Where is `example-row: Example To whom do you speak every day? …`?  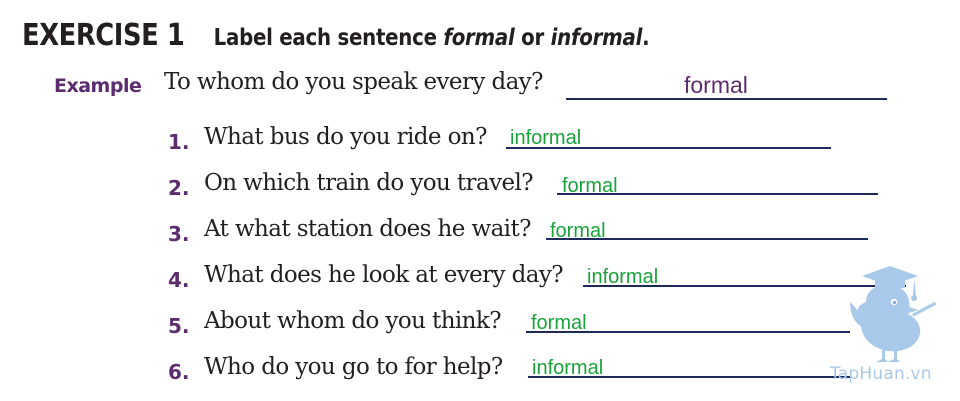
example-row: Example To whom do you speak every day? … is located at coordinates (480, 86).